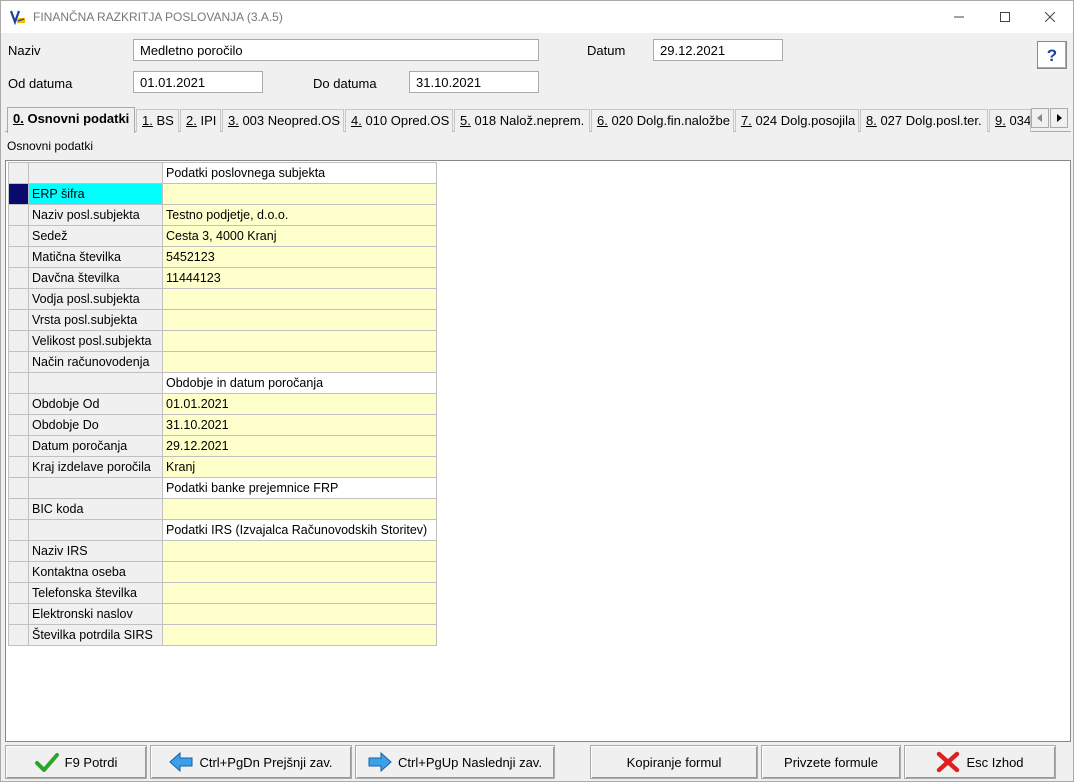 The width and height of the screenshot is (1074, 782). I want to click on confirm-button: F9 Potrdi, so click(76, 762).